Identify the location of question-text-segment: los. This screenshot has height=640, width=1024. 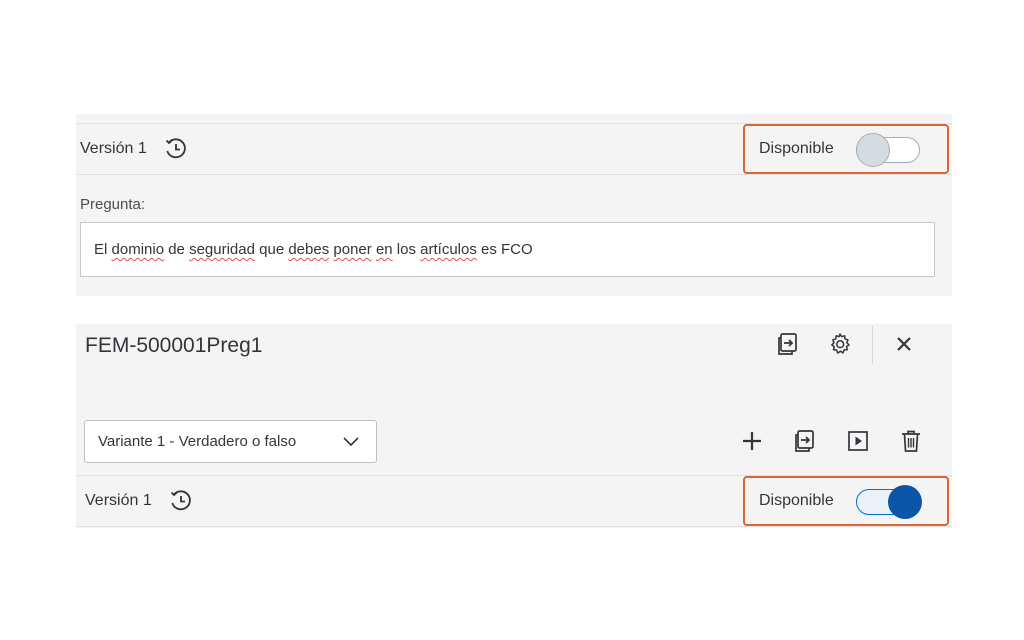
(406, 249).